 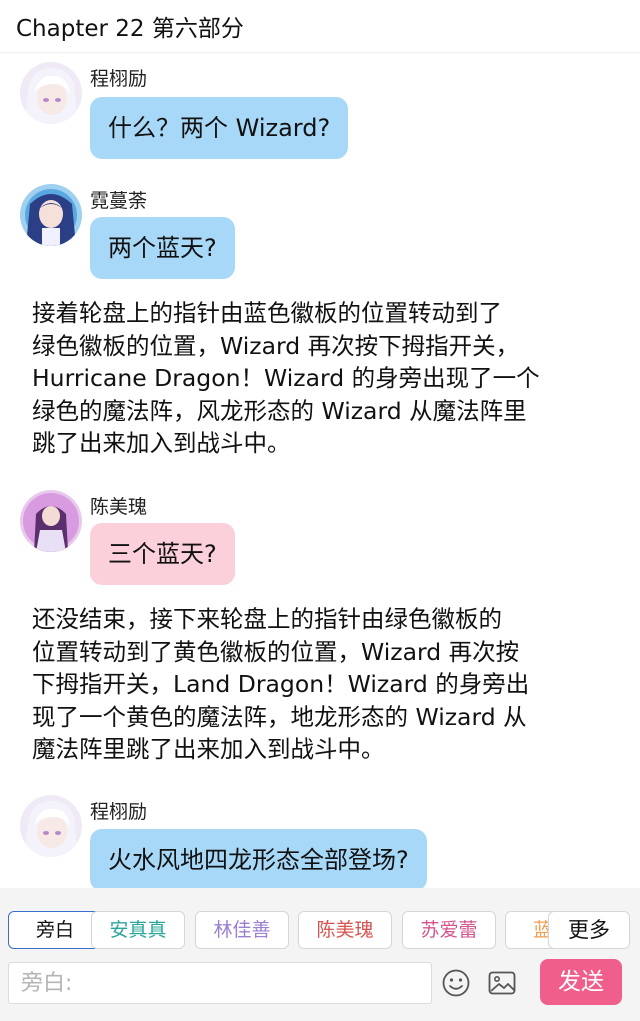 I want to click on speaker-name: 霓蔓荼, so click(x=119, y=201).